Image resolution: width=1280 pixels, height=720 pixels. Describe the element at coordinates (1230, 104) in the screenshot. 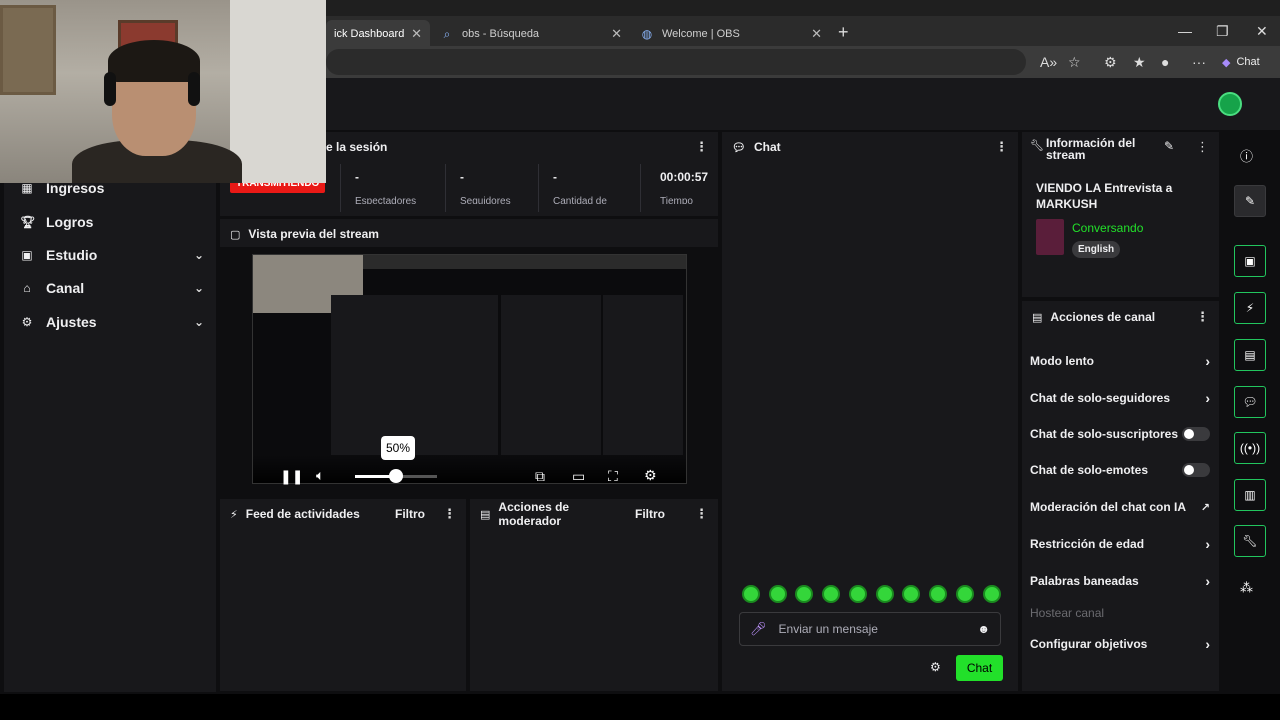

I see `avatar` at that location.